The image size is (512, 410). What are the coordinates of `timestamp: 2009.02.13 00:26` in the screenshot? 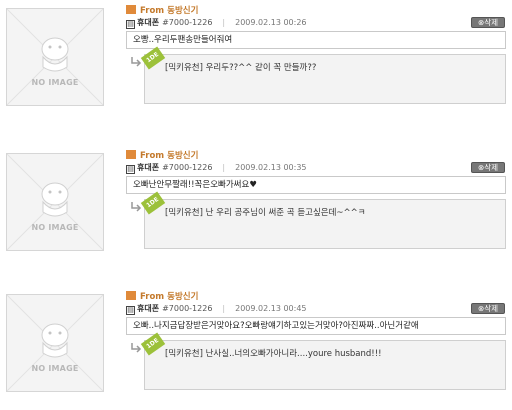 It's located at (271, 22).